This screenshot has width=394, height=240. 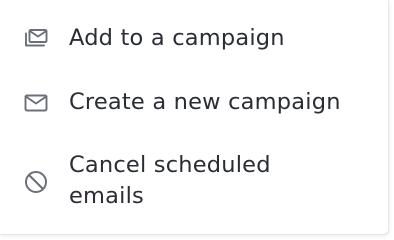 I want to click on add-to-campaign-label: Add to a campaign, so click(x=177, y=38).